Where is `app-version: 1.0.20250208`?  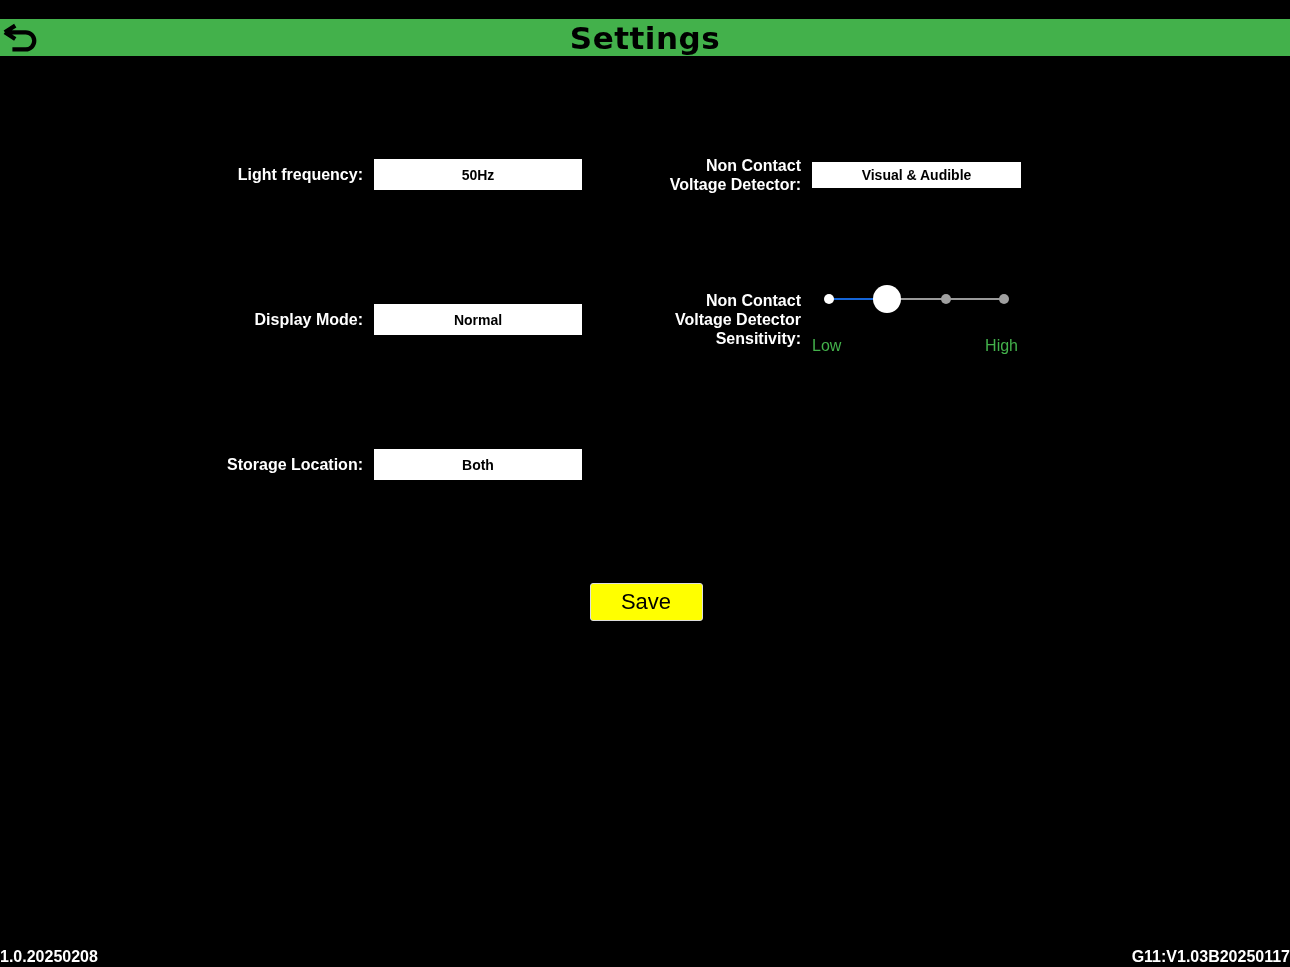
app-version: 1.0.20250208 is located at coordinates (49, 956).